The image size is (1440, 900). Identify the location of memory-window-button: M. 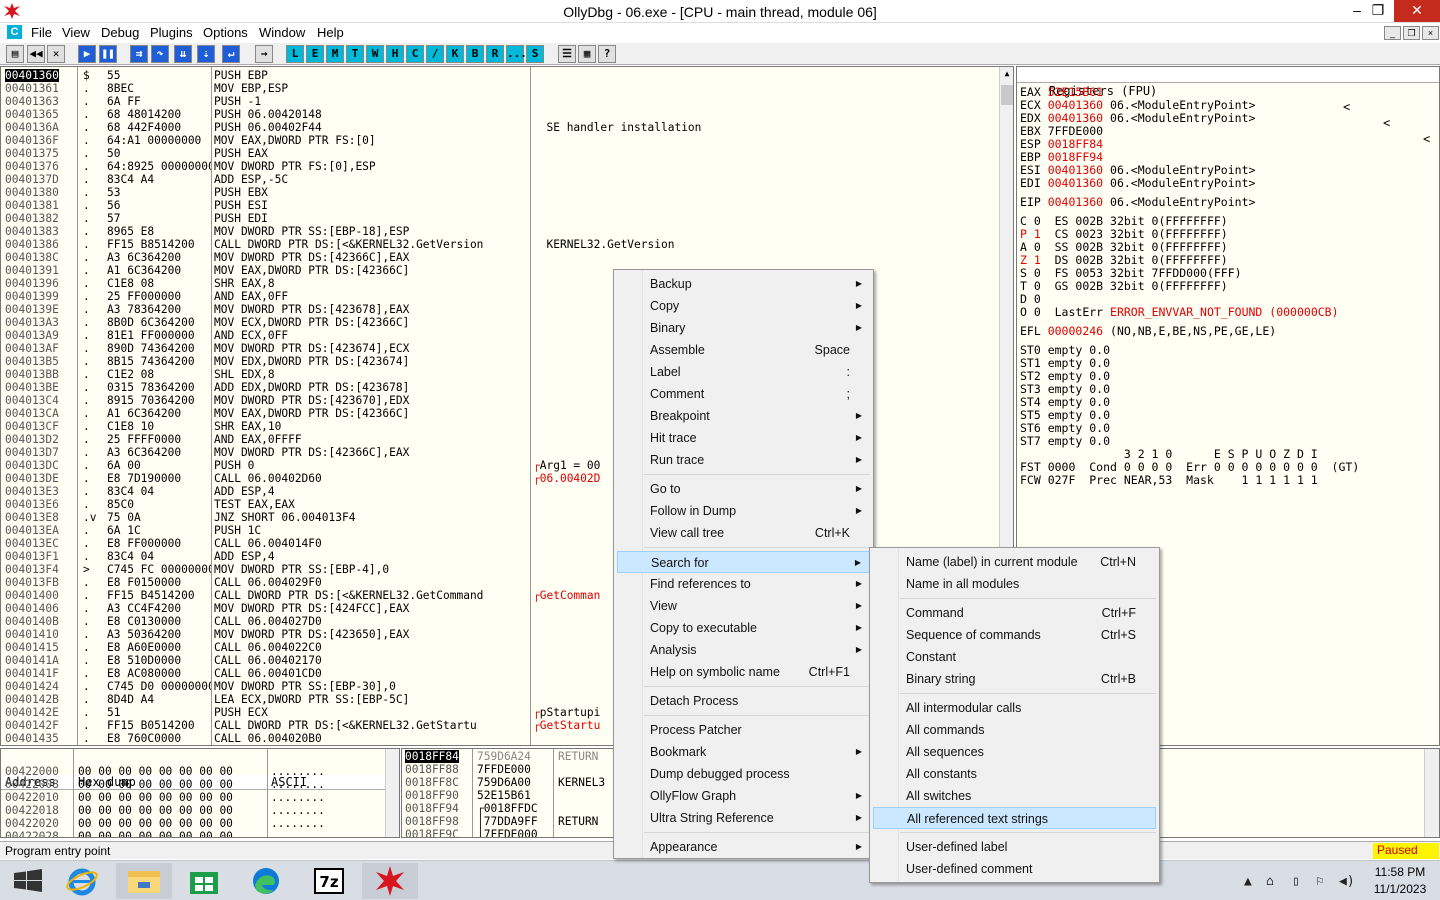
(335, 54).